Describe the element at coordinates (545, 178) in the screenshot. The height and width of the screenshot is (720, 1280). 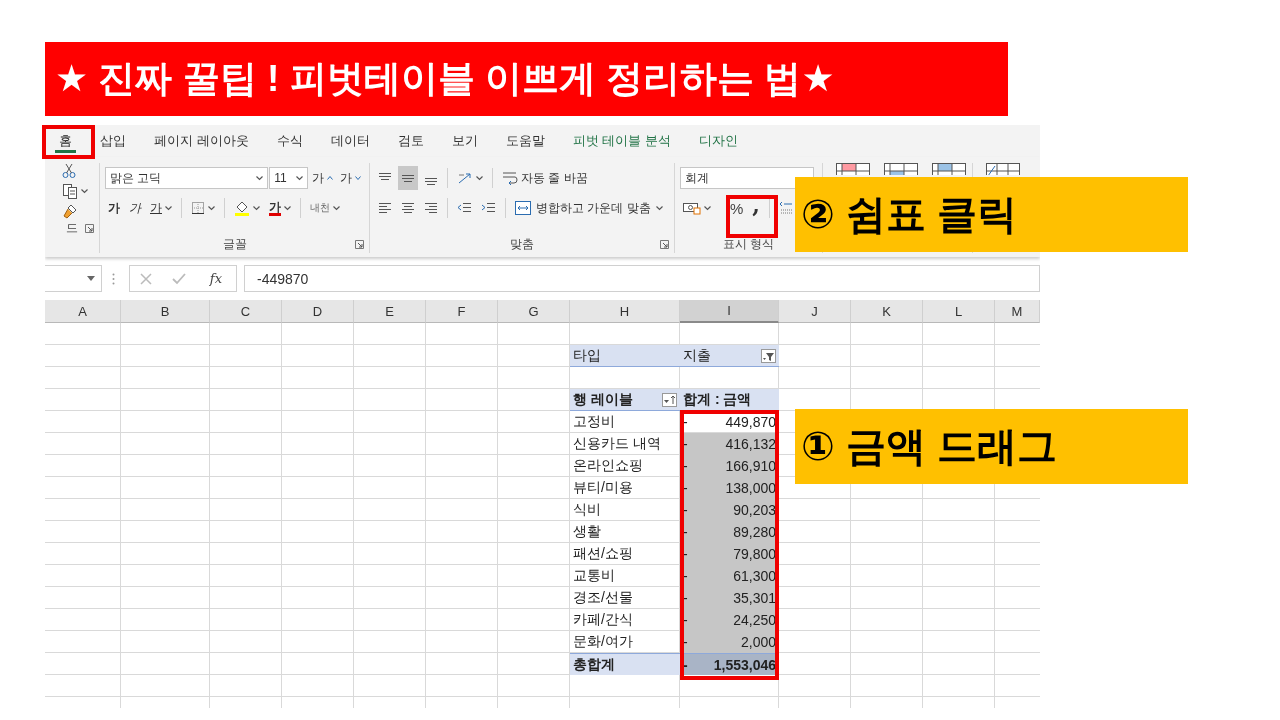
I see `wrap-text-button: 자동 줄 바꿈` at that location.